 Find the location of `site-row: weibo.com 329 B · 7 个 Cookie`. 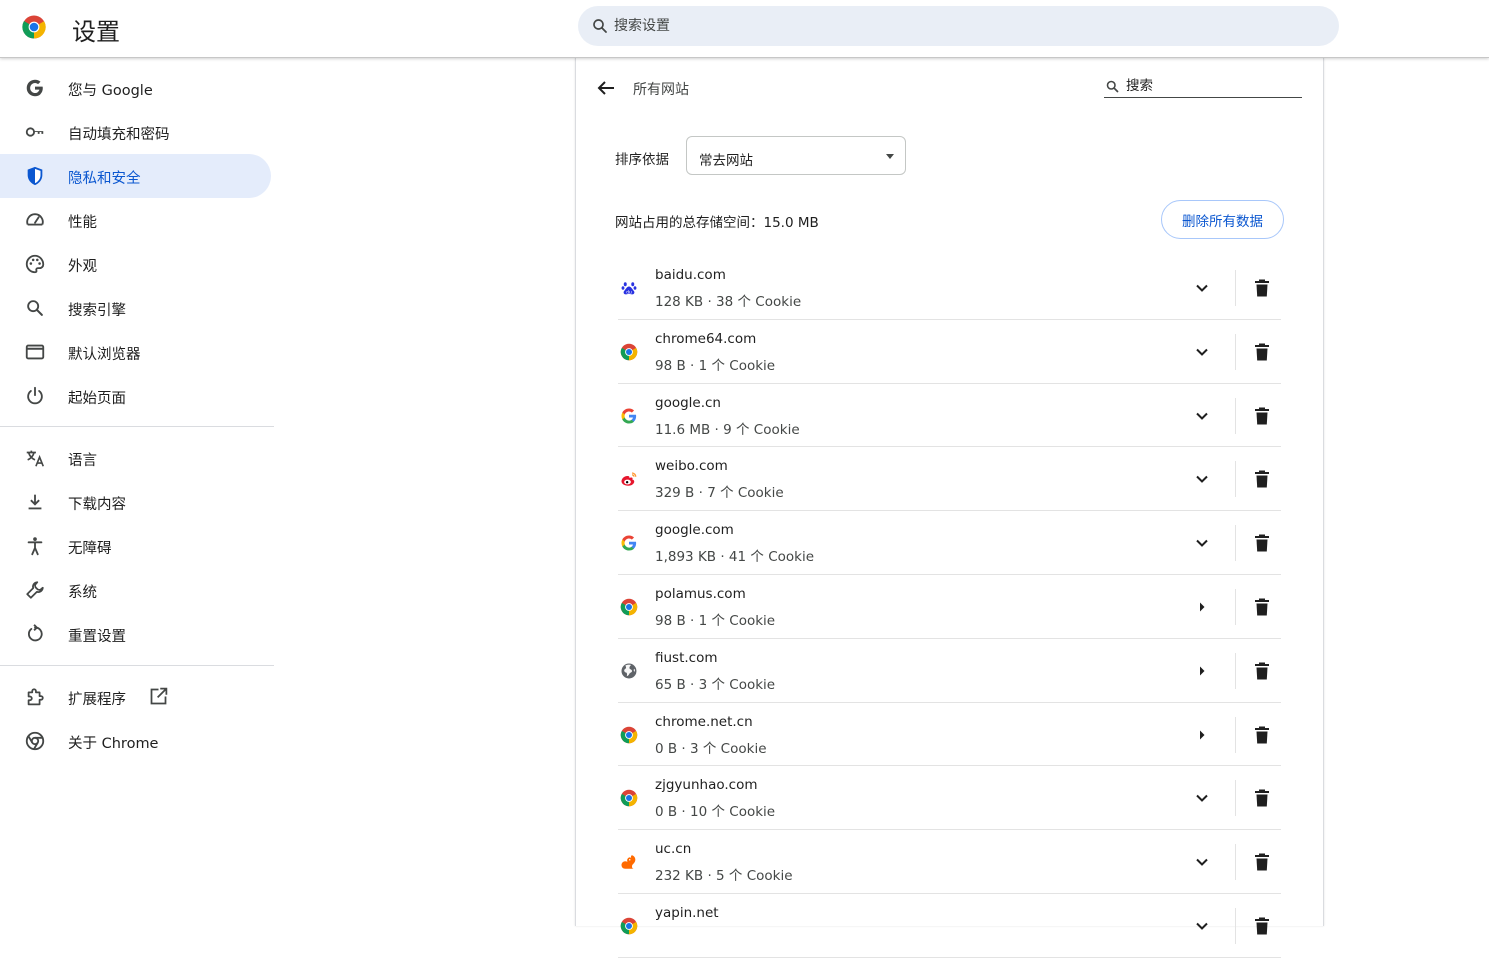

site-row: weibo.com 329 B · 7 个 Cookie is located at coordinates (949, 479).